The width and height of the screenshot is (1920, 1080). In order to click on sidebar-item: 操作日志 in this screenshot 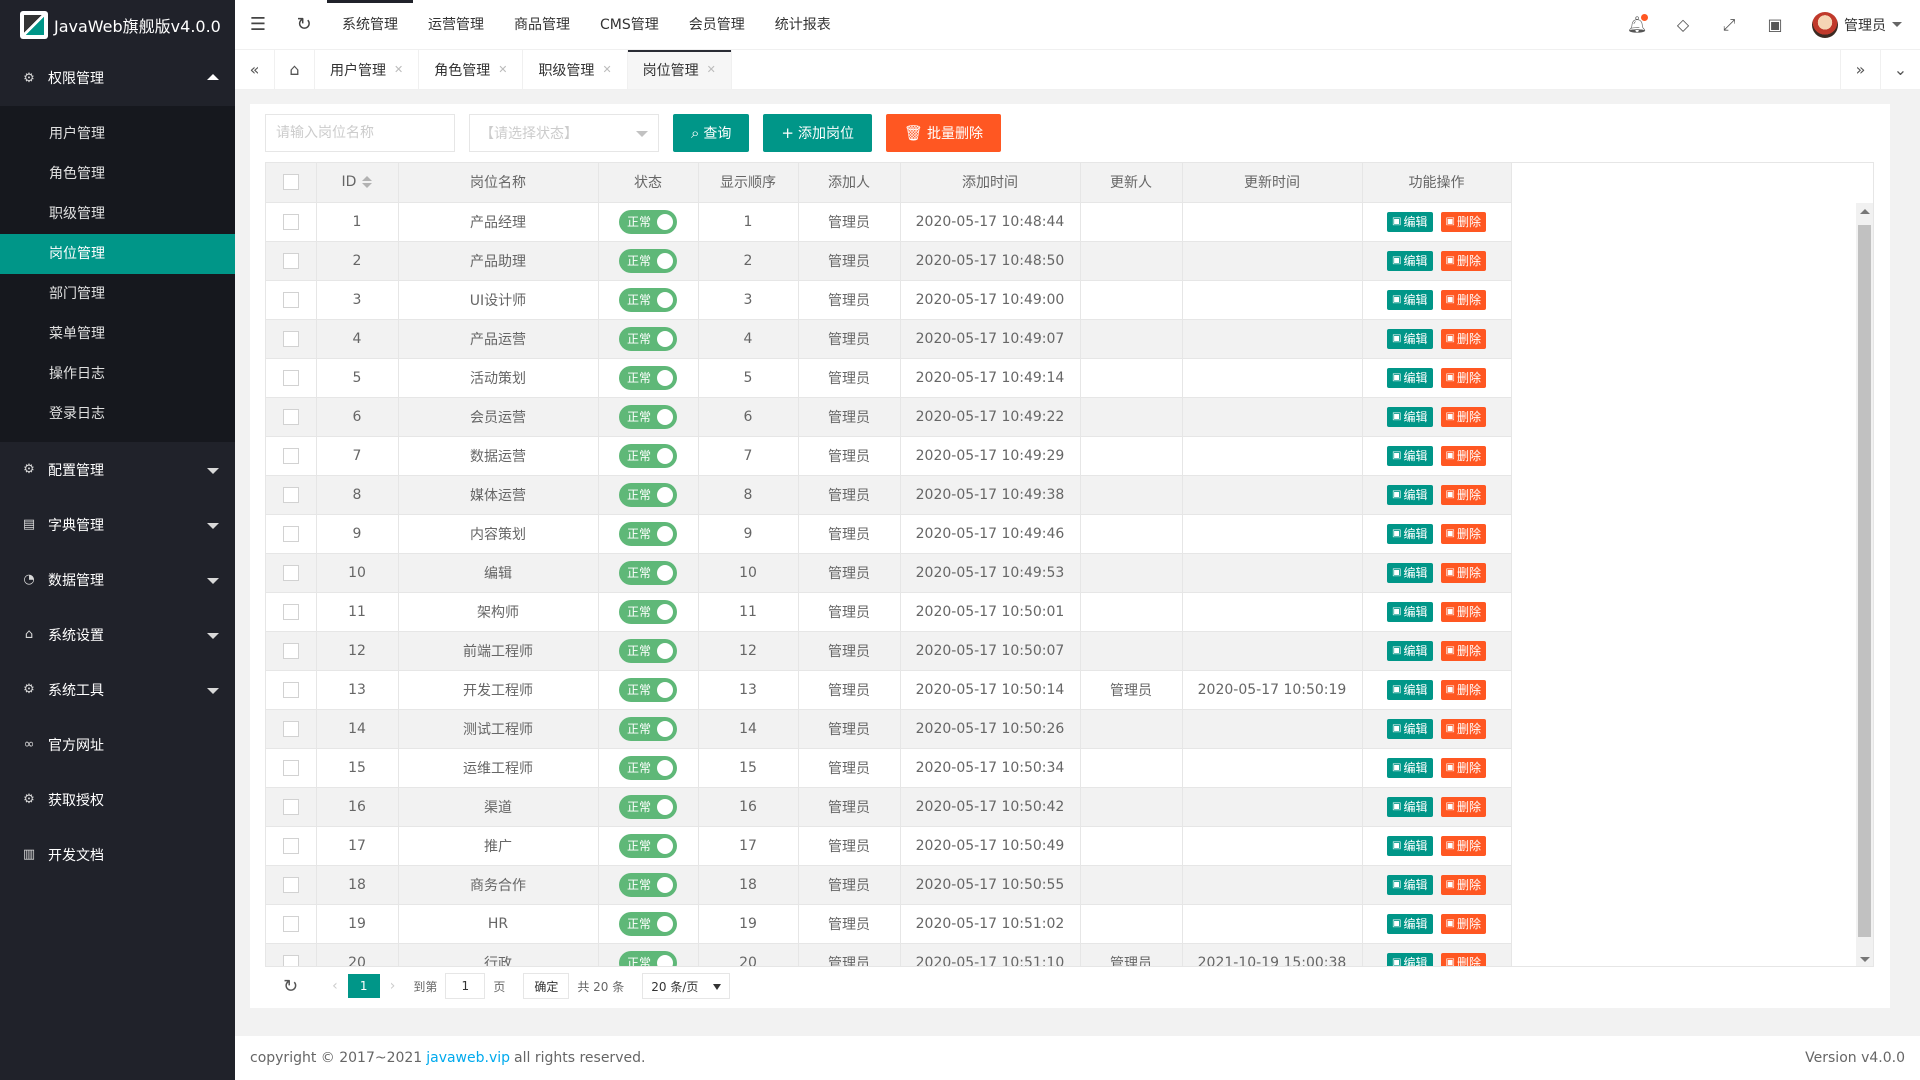, I will do `click(117, 374)`.